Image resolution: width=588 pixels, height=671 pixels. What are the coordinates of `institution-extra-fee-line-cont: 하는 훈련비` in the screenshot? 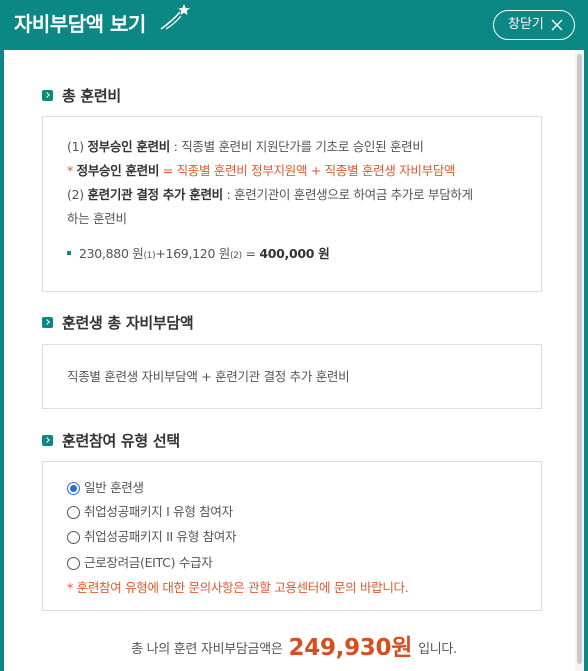 It's located at (97, 218).